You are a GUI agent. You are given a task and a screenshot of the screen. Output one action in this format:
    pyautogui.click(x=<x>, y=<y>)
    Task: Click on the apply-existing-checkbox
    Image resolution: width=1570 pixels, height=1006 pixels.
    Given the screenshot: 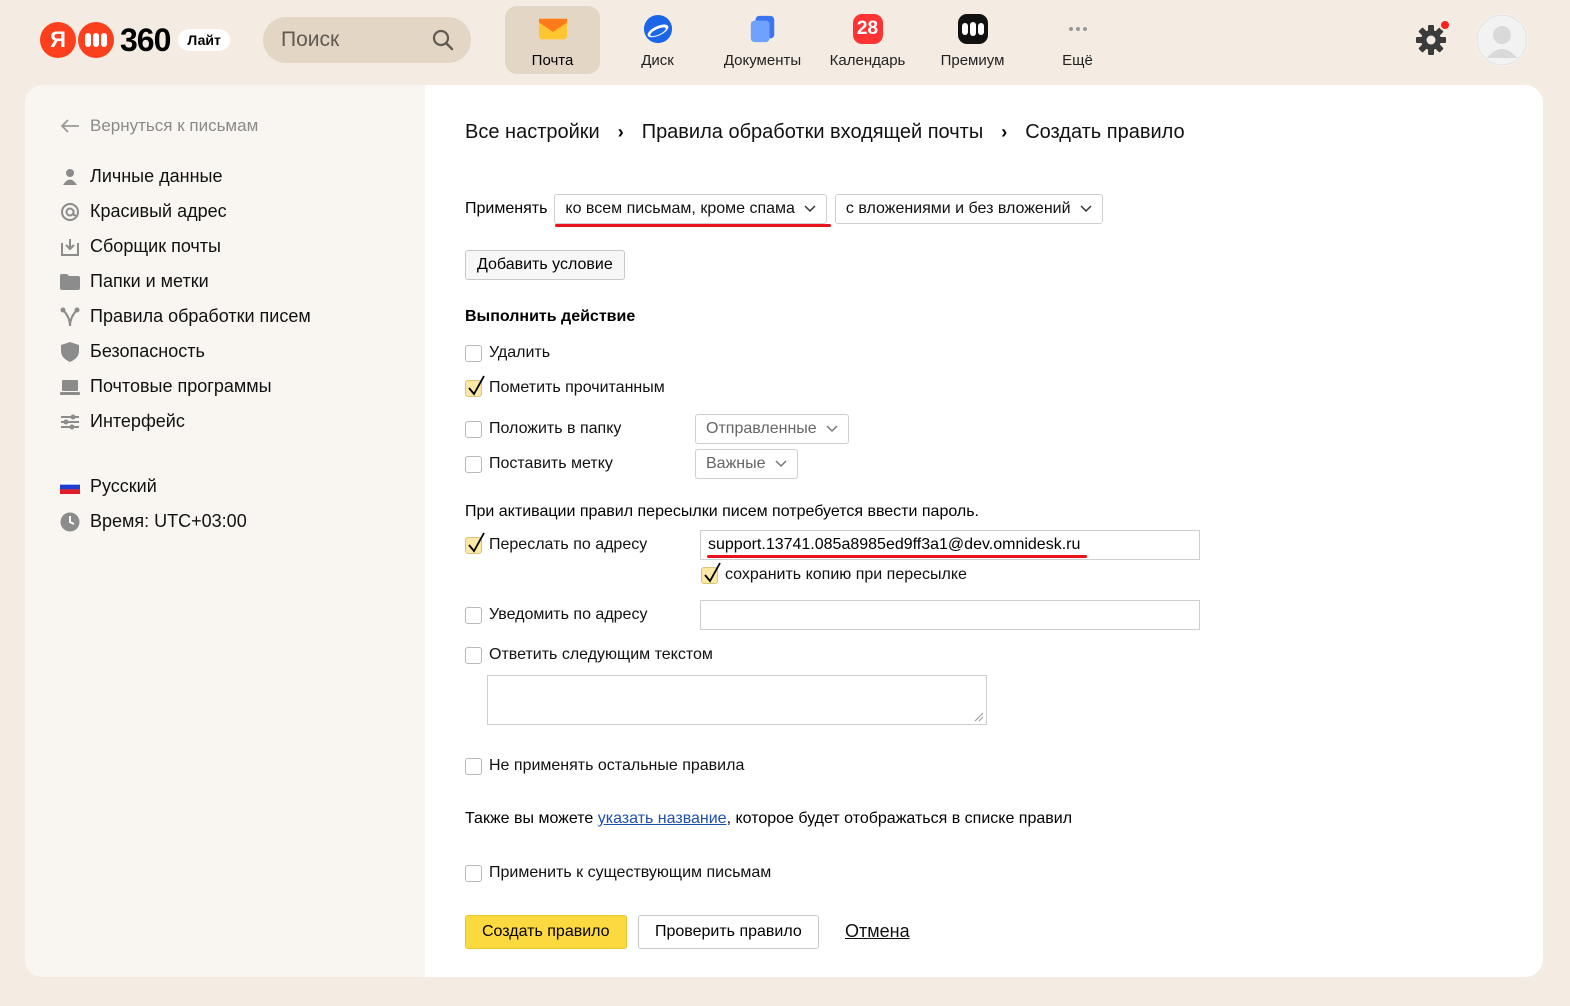 What is the action you would take?
    pyautogui.click(x=473, y=873)
    